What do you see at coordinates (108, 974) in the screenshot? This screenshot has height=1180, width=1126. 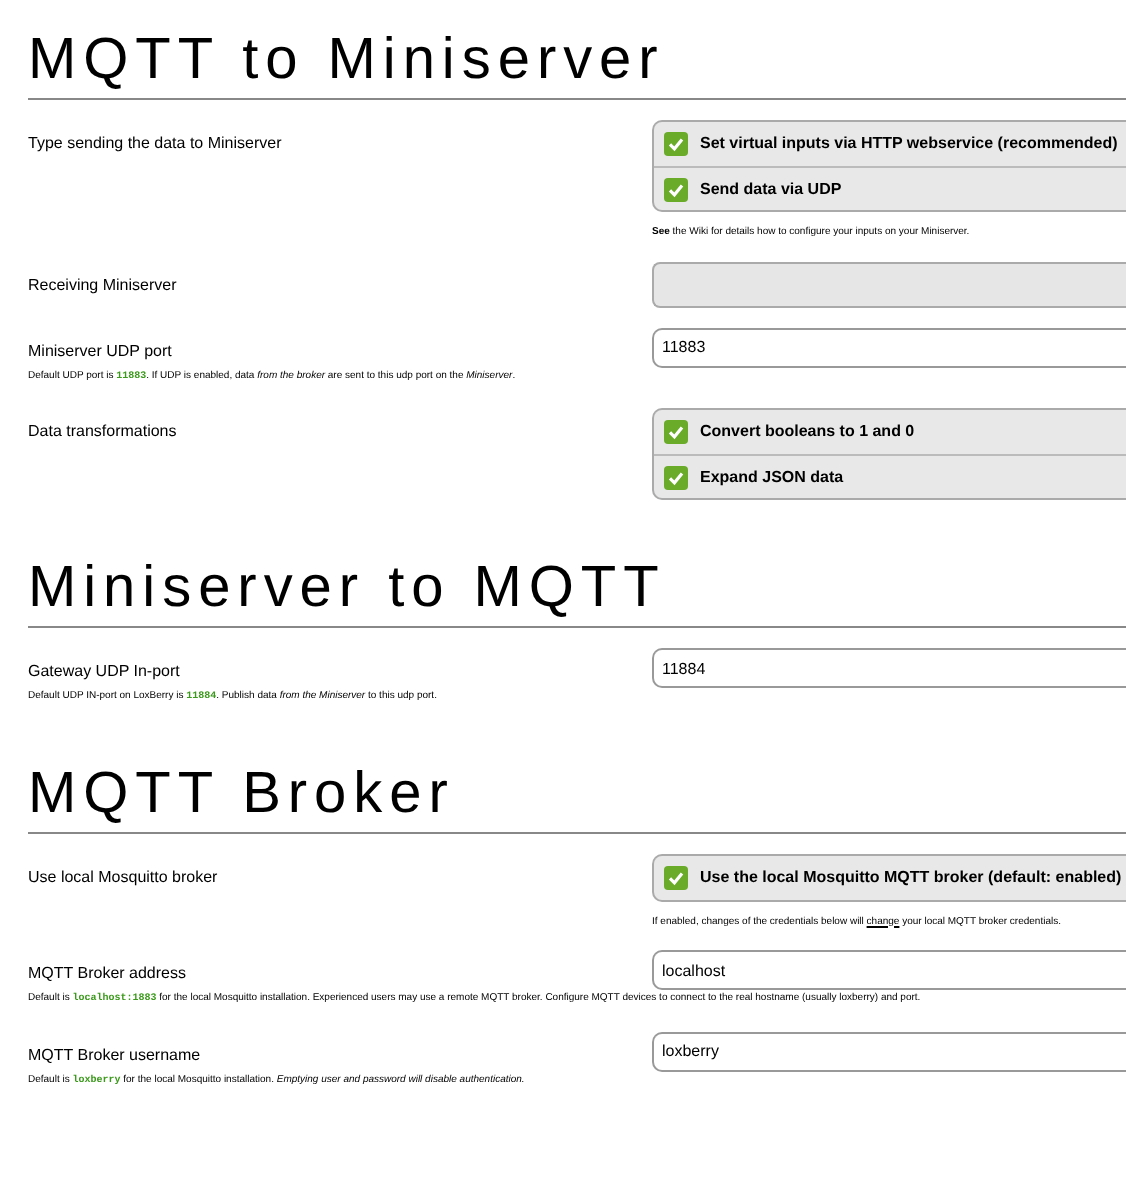 I see `field-label: MQTT Broker address` at bounding box center [108, 974].